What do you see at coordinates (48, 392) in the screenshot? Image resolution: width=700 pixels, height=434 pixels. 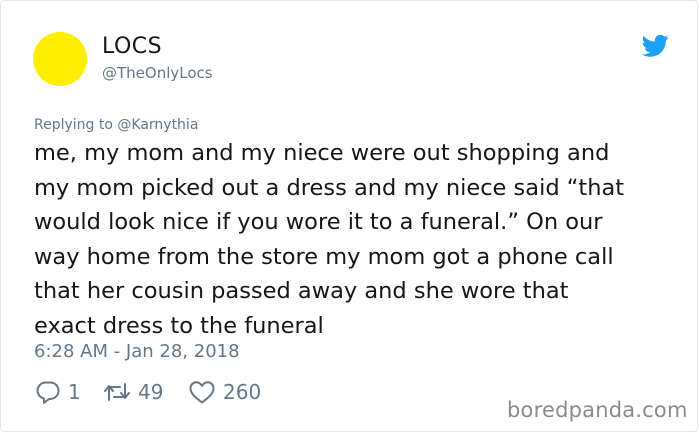 I see `speech-bubble-icon` at bounding box center [48, 392].